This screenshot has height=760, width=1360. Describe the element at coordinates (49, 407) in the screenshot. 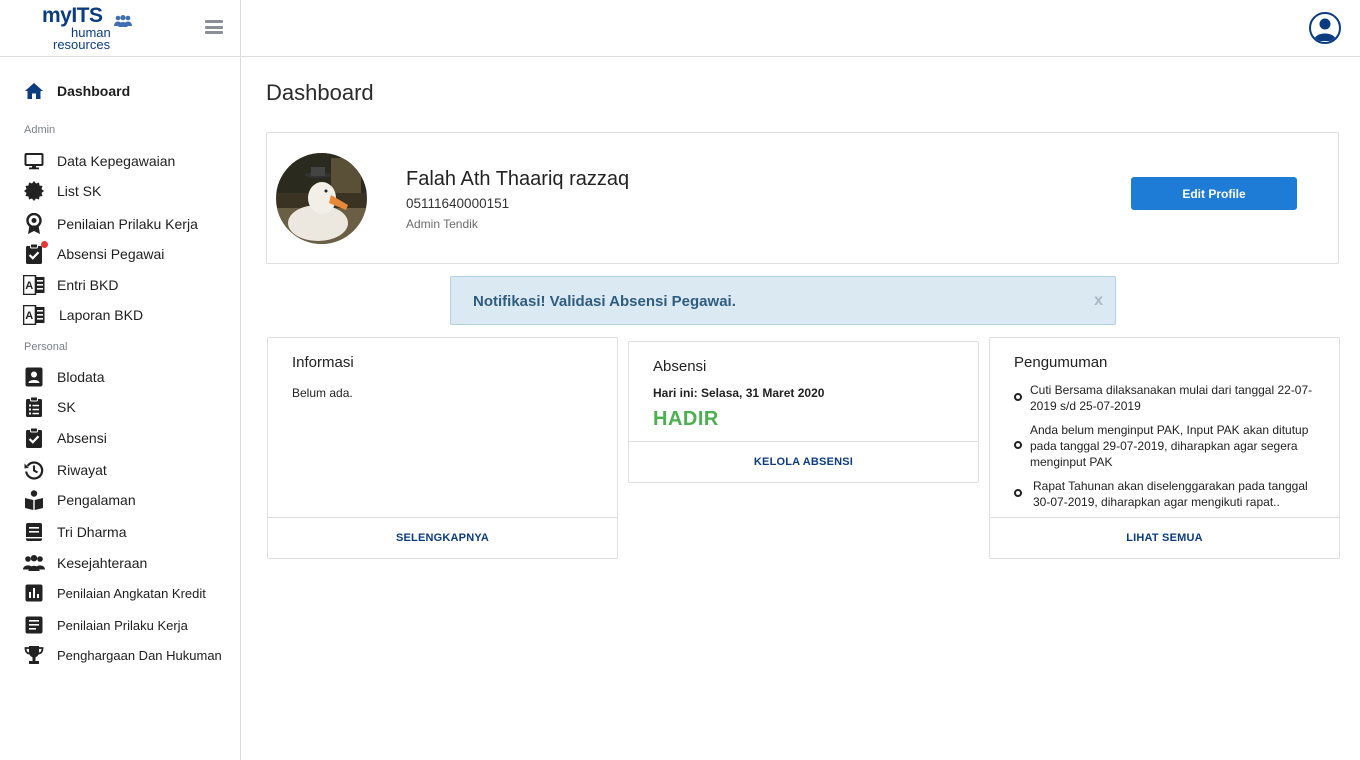

I see `sidebar-item-sk: SK` at that location.